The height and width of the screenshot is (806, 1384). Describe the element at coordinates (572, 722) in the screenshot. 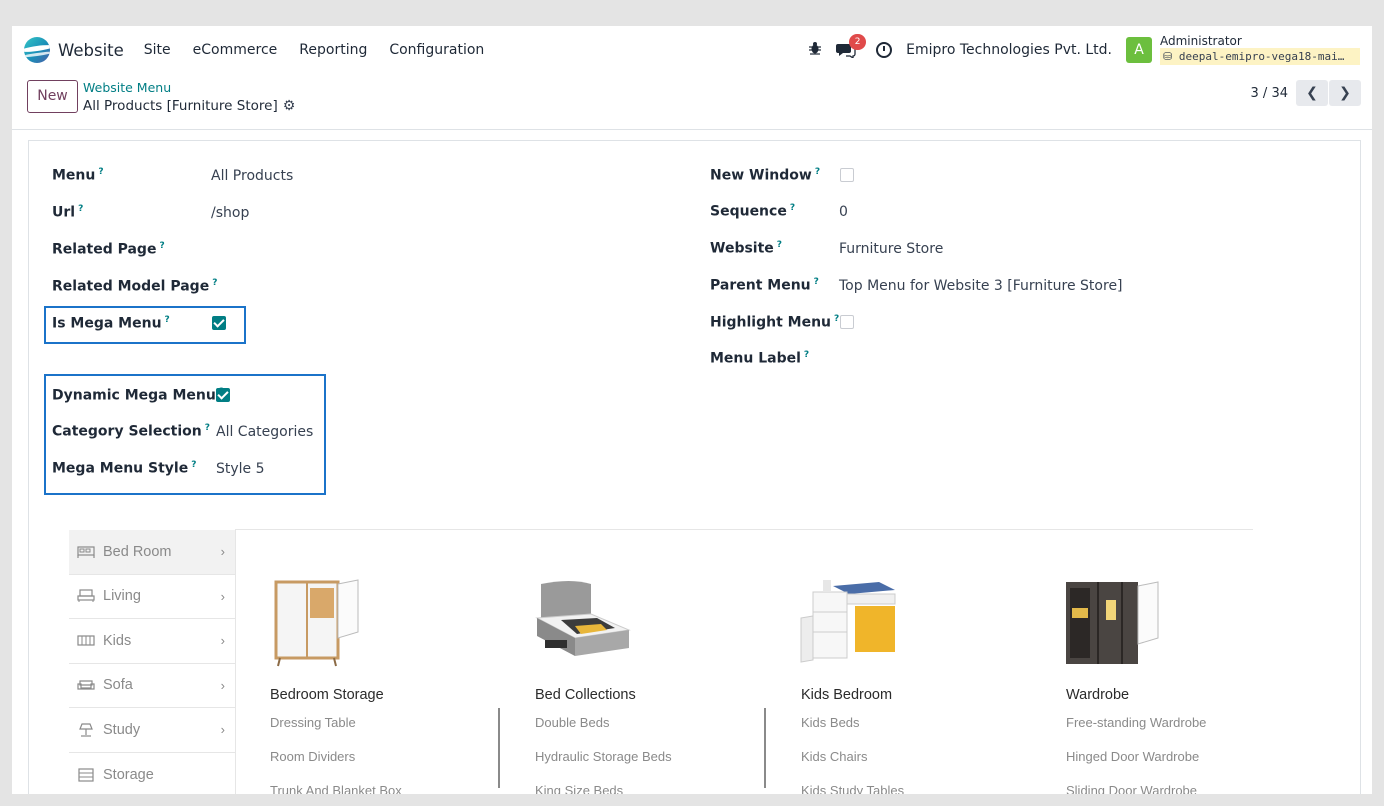

I see `preview-link: Double Beds` at that location.